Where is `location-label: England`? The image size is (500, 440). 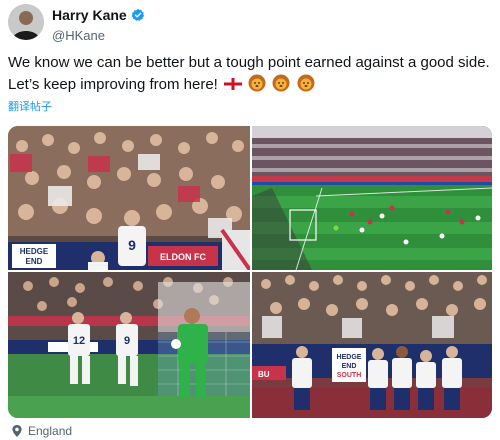 location-label: England is located at coordinates (50, 431).